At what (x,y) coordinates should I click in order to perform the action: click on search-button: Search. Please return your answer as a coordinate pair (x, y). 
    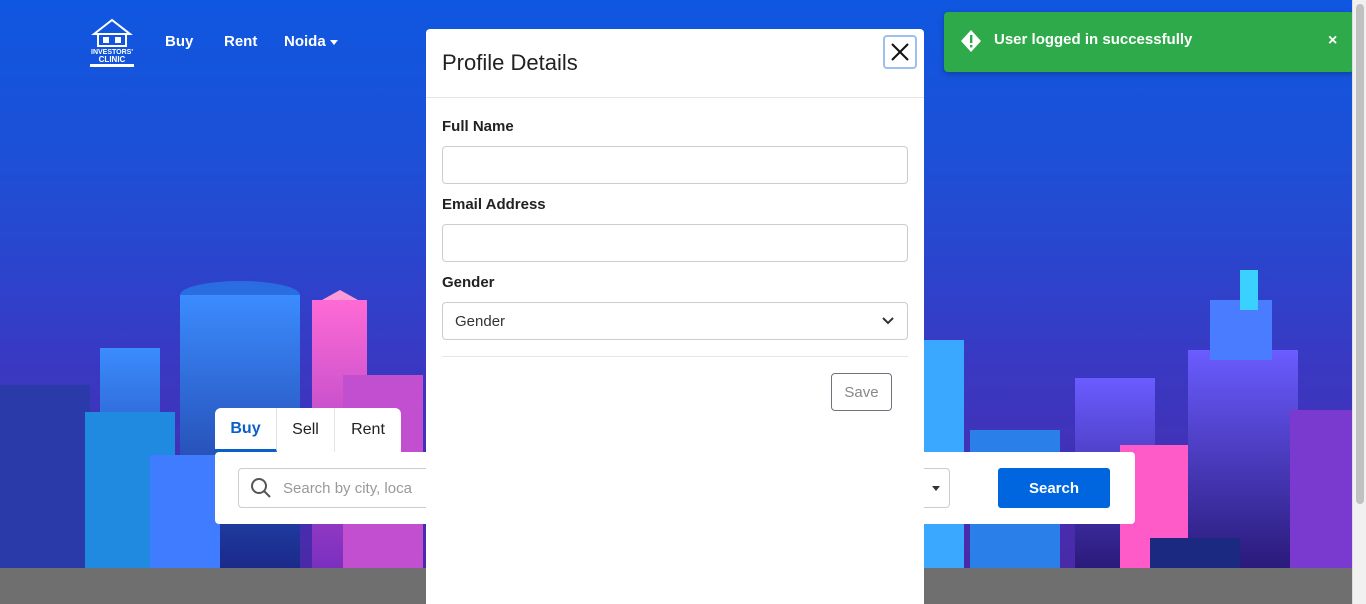
    Looking at the image, I should click on (1054, 488).